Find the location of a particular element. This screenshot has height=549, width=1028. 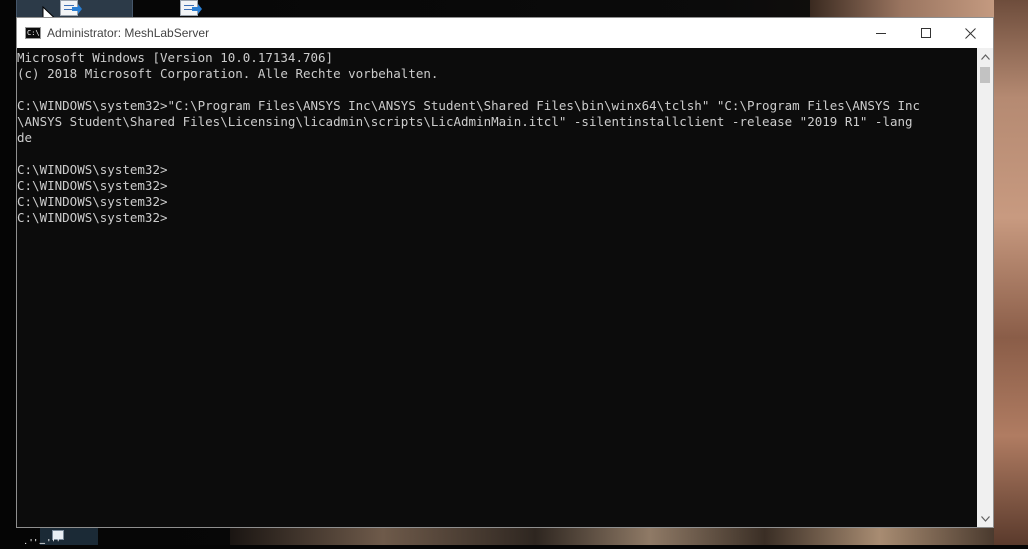

chevron-up-icon is located at coordinates (985, 56).